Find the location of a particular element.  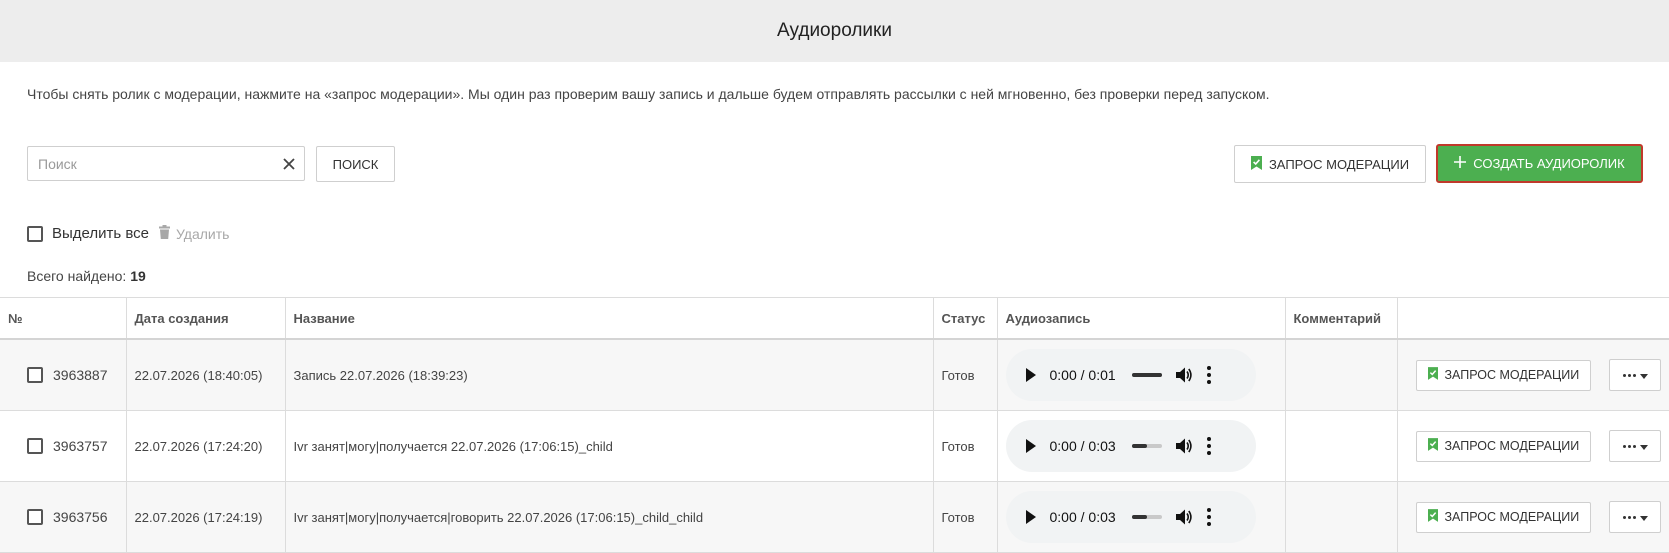

cell-id: 3963757 is located at coordinates (63, 446).